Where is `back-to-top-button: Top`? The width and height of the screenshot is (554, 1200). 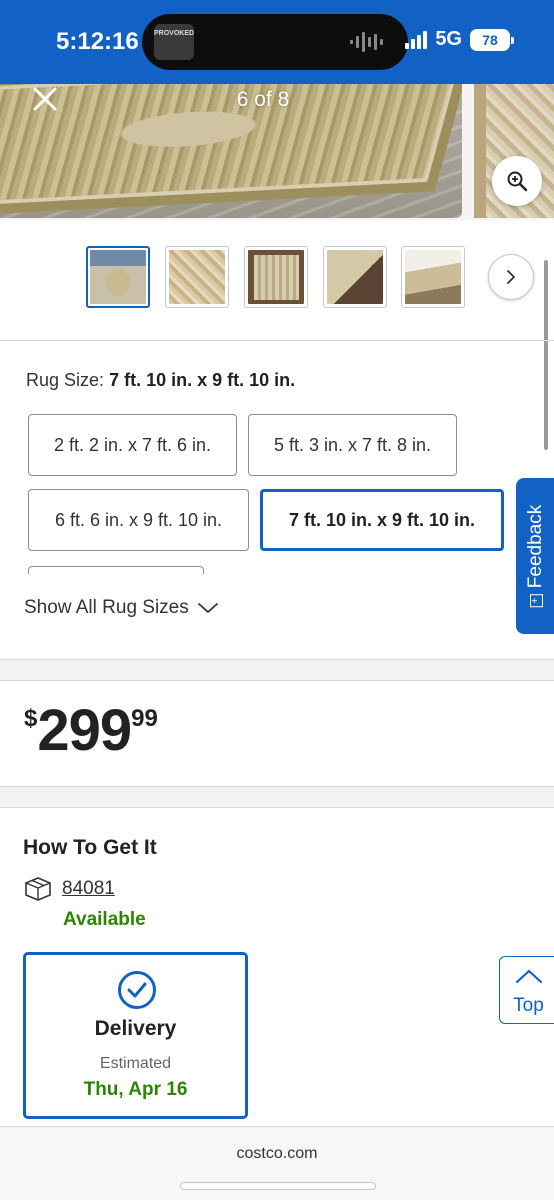 back-to-top-button: Top is located at coordinates (526, 990).